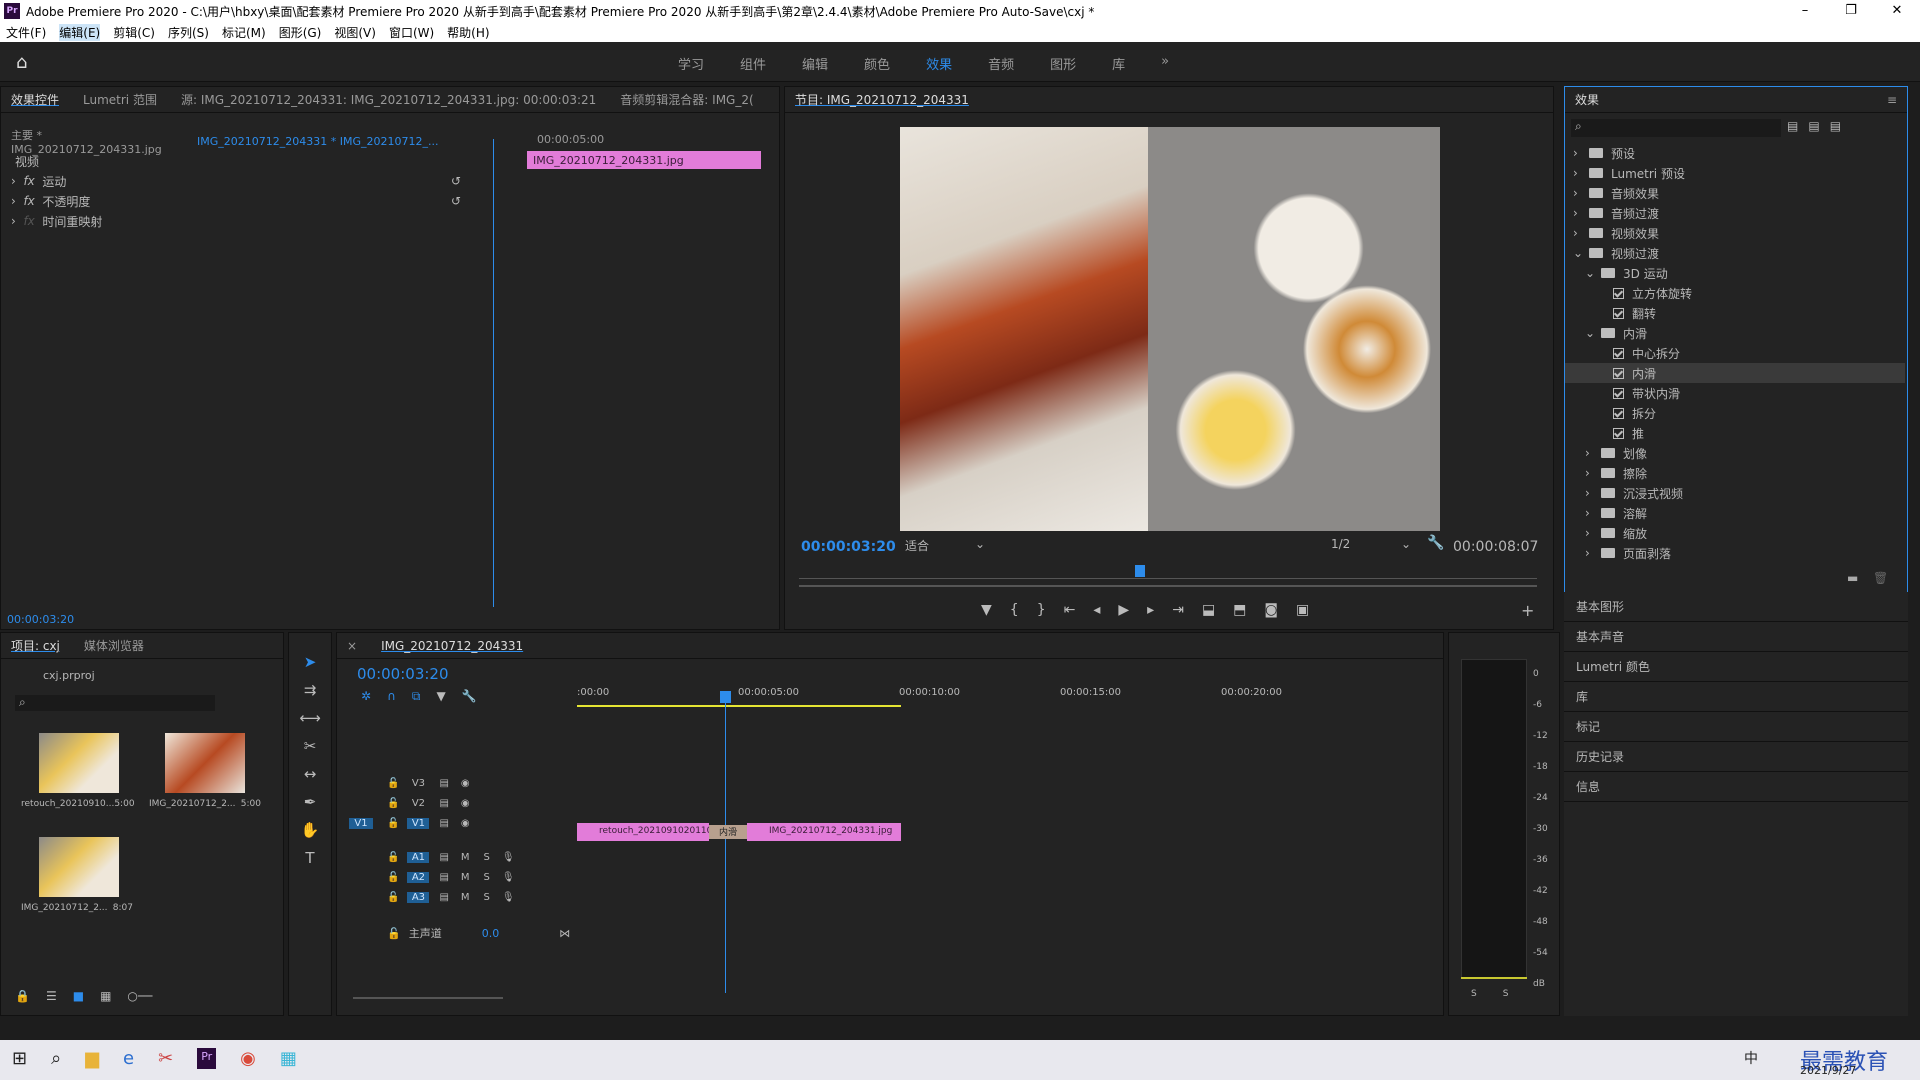 The width and height of the screenshot is (1920, 1080). What do you see at coordinates (1096, 610) in the screenshot?
I see `step-back-icon: ◂` at bounding box center [1096, 610].